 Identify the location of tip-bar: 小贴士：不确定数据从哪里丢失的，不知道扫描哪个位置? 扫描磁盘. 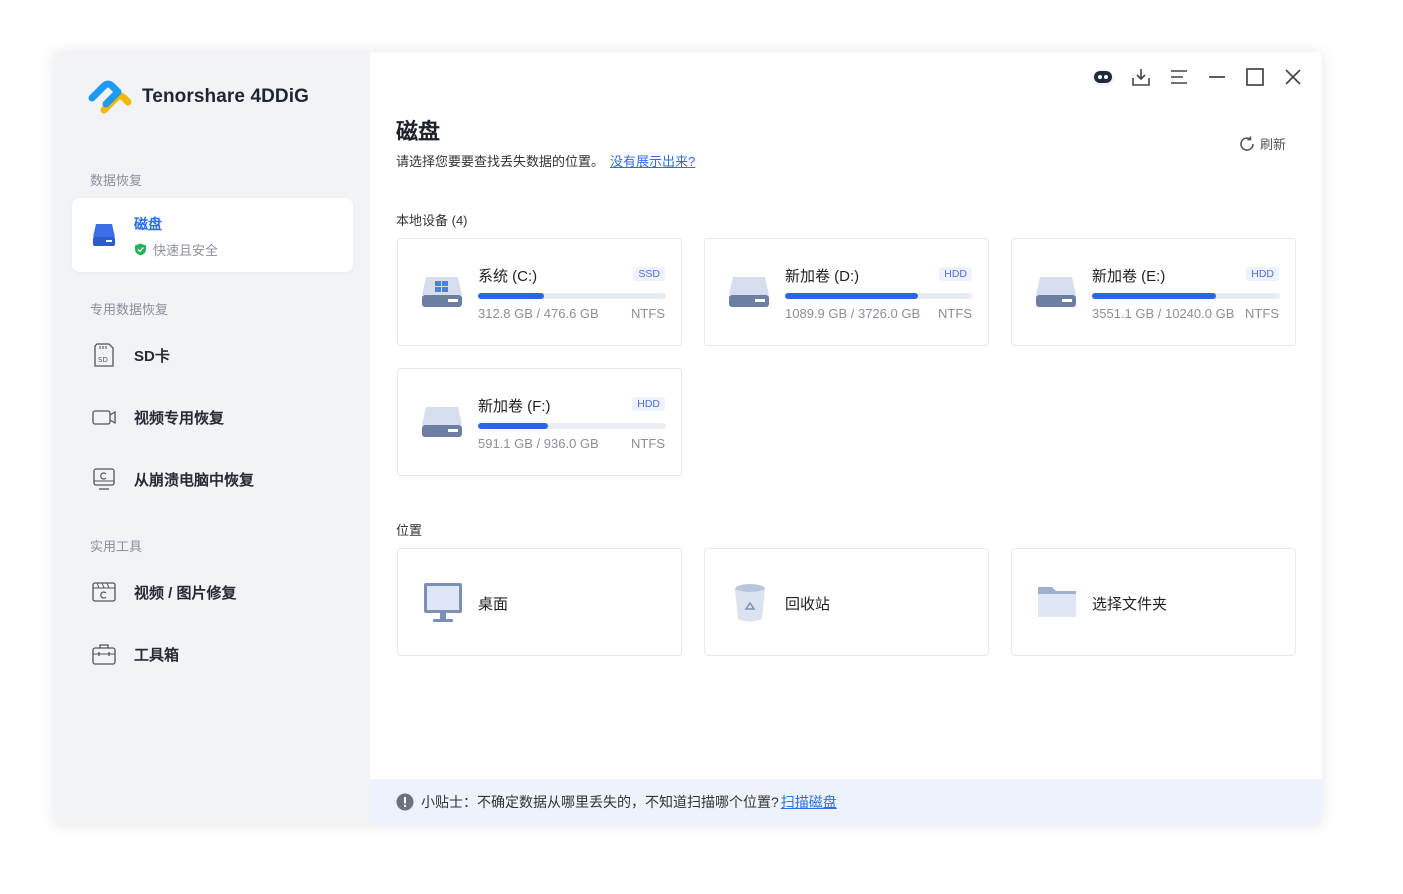
(846, 802).